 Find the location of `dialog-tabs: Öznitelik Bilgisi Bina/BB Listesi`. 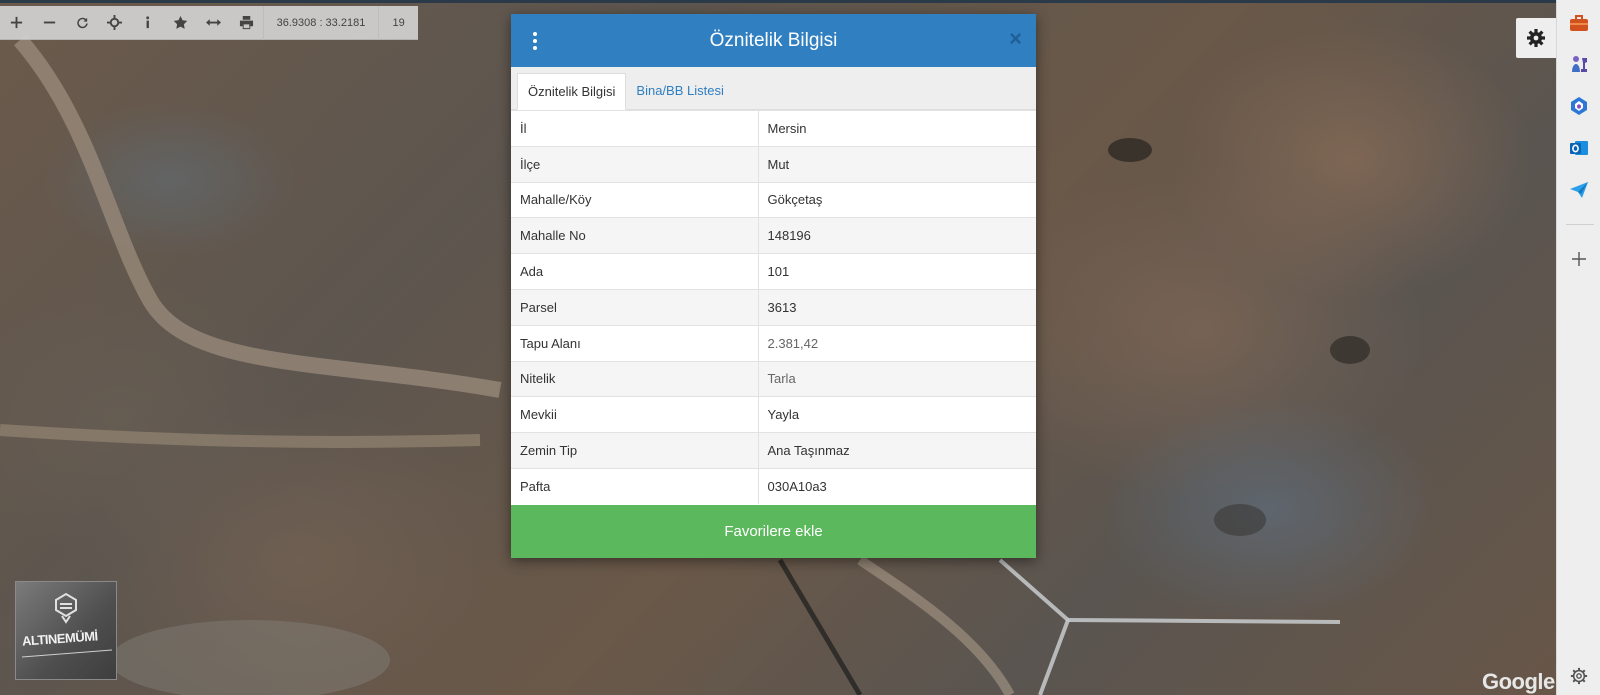

dialog-tabs: Öznitelik Bilgisi Bina/BB Listesi is located at coordinates (773, 88).